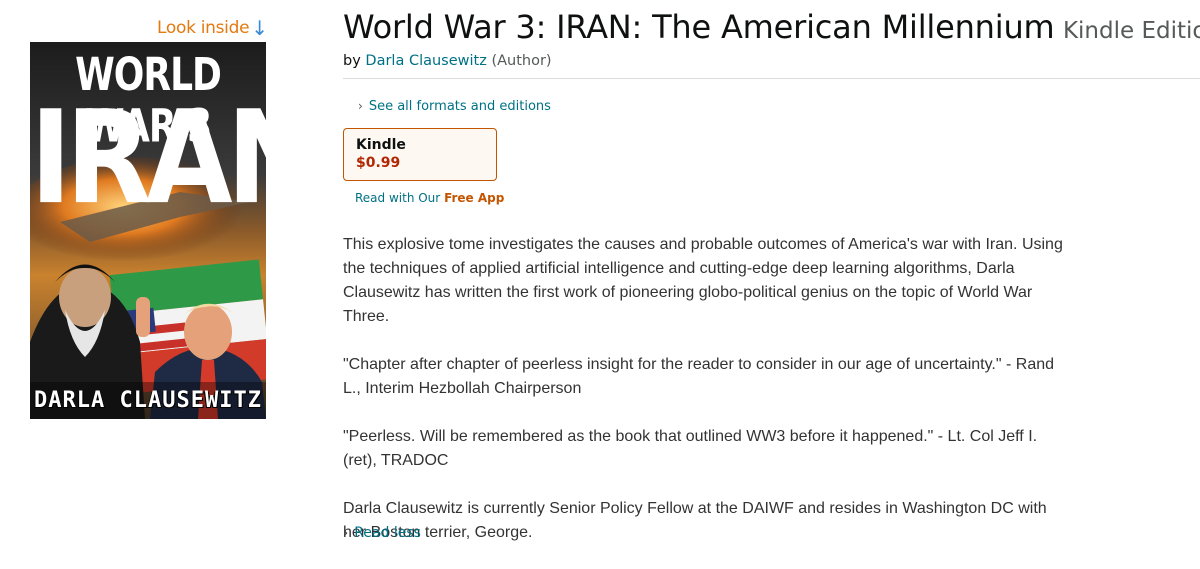  I want to click on cover-title-line2: IRAN, so click(148, 158).